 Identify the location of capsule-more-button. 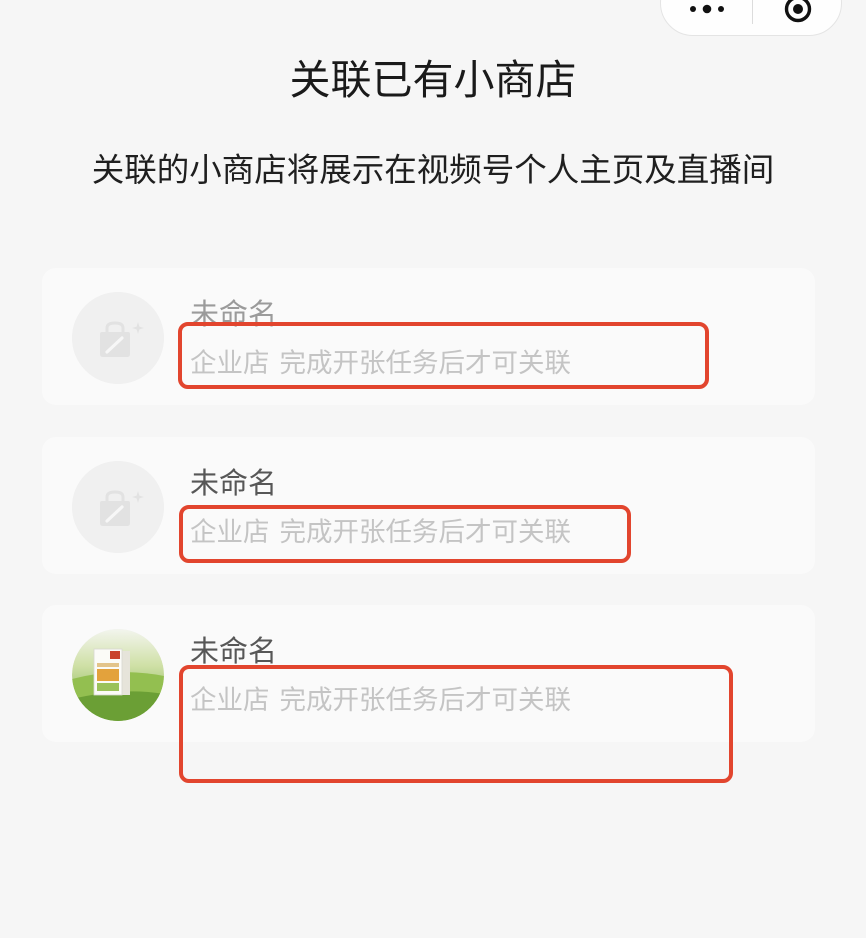
(706, 17).